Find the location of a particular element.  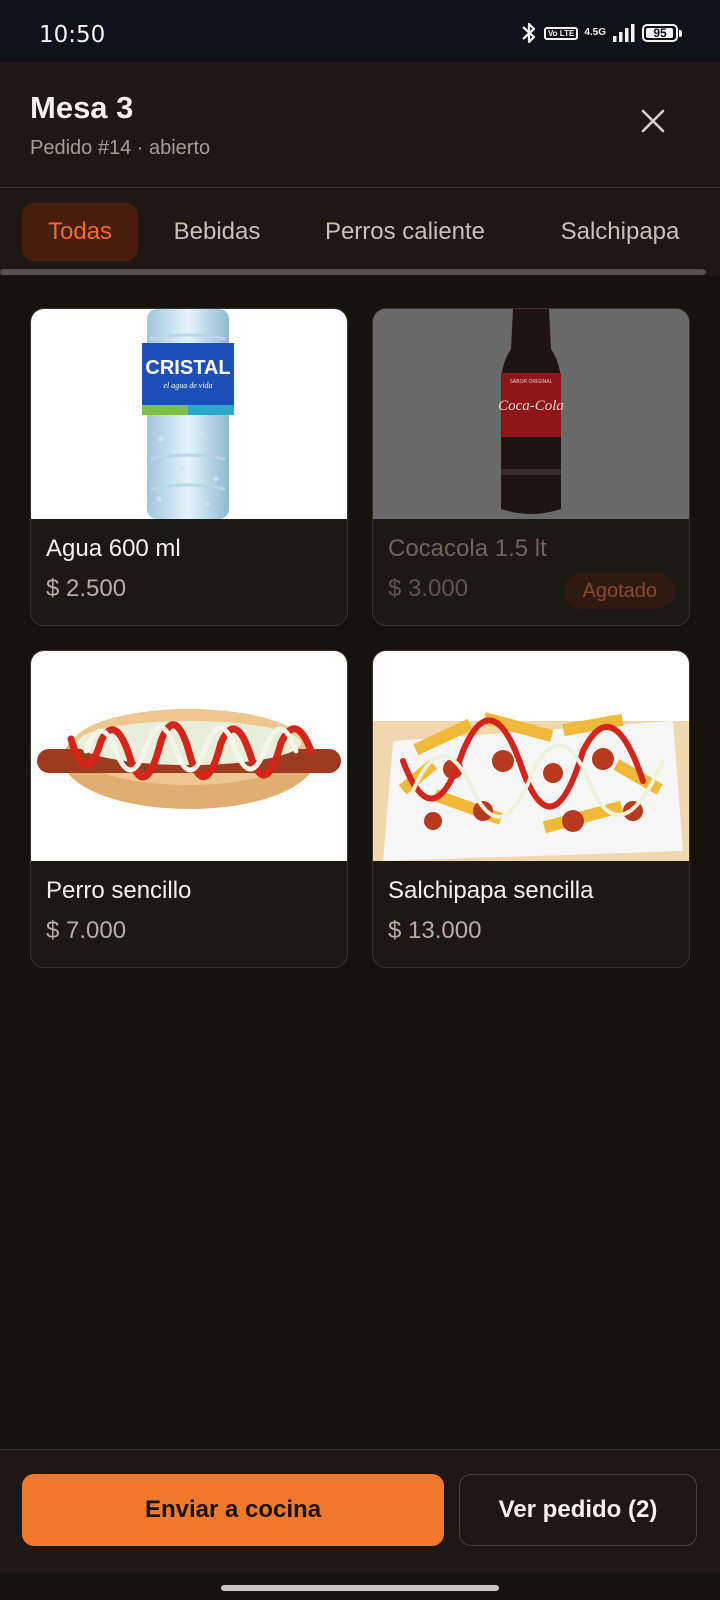

order-subtitle: Pedido #14 · abierto is located at coordinates (120, 148).